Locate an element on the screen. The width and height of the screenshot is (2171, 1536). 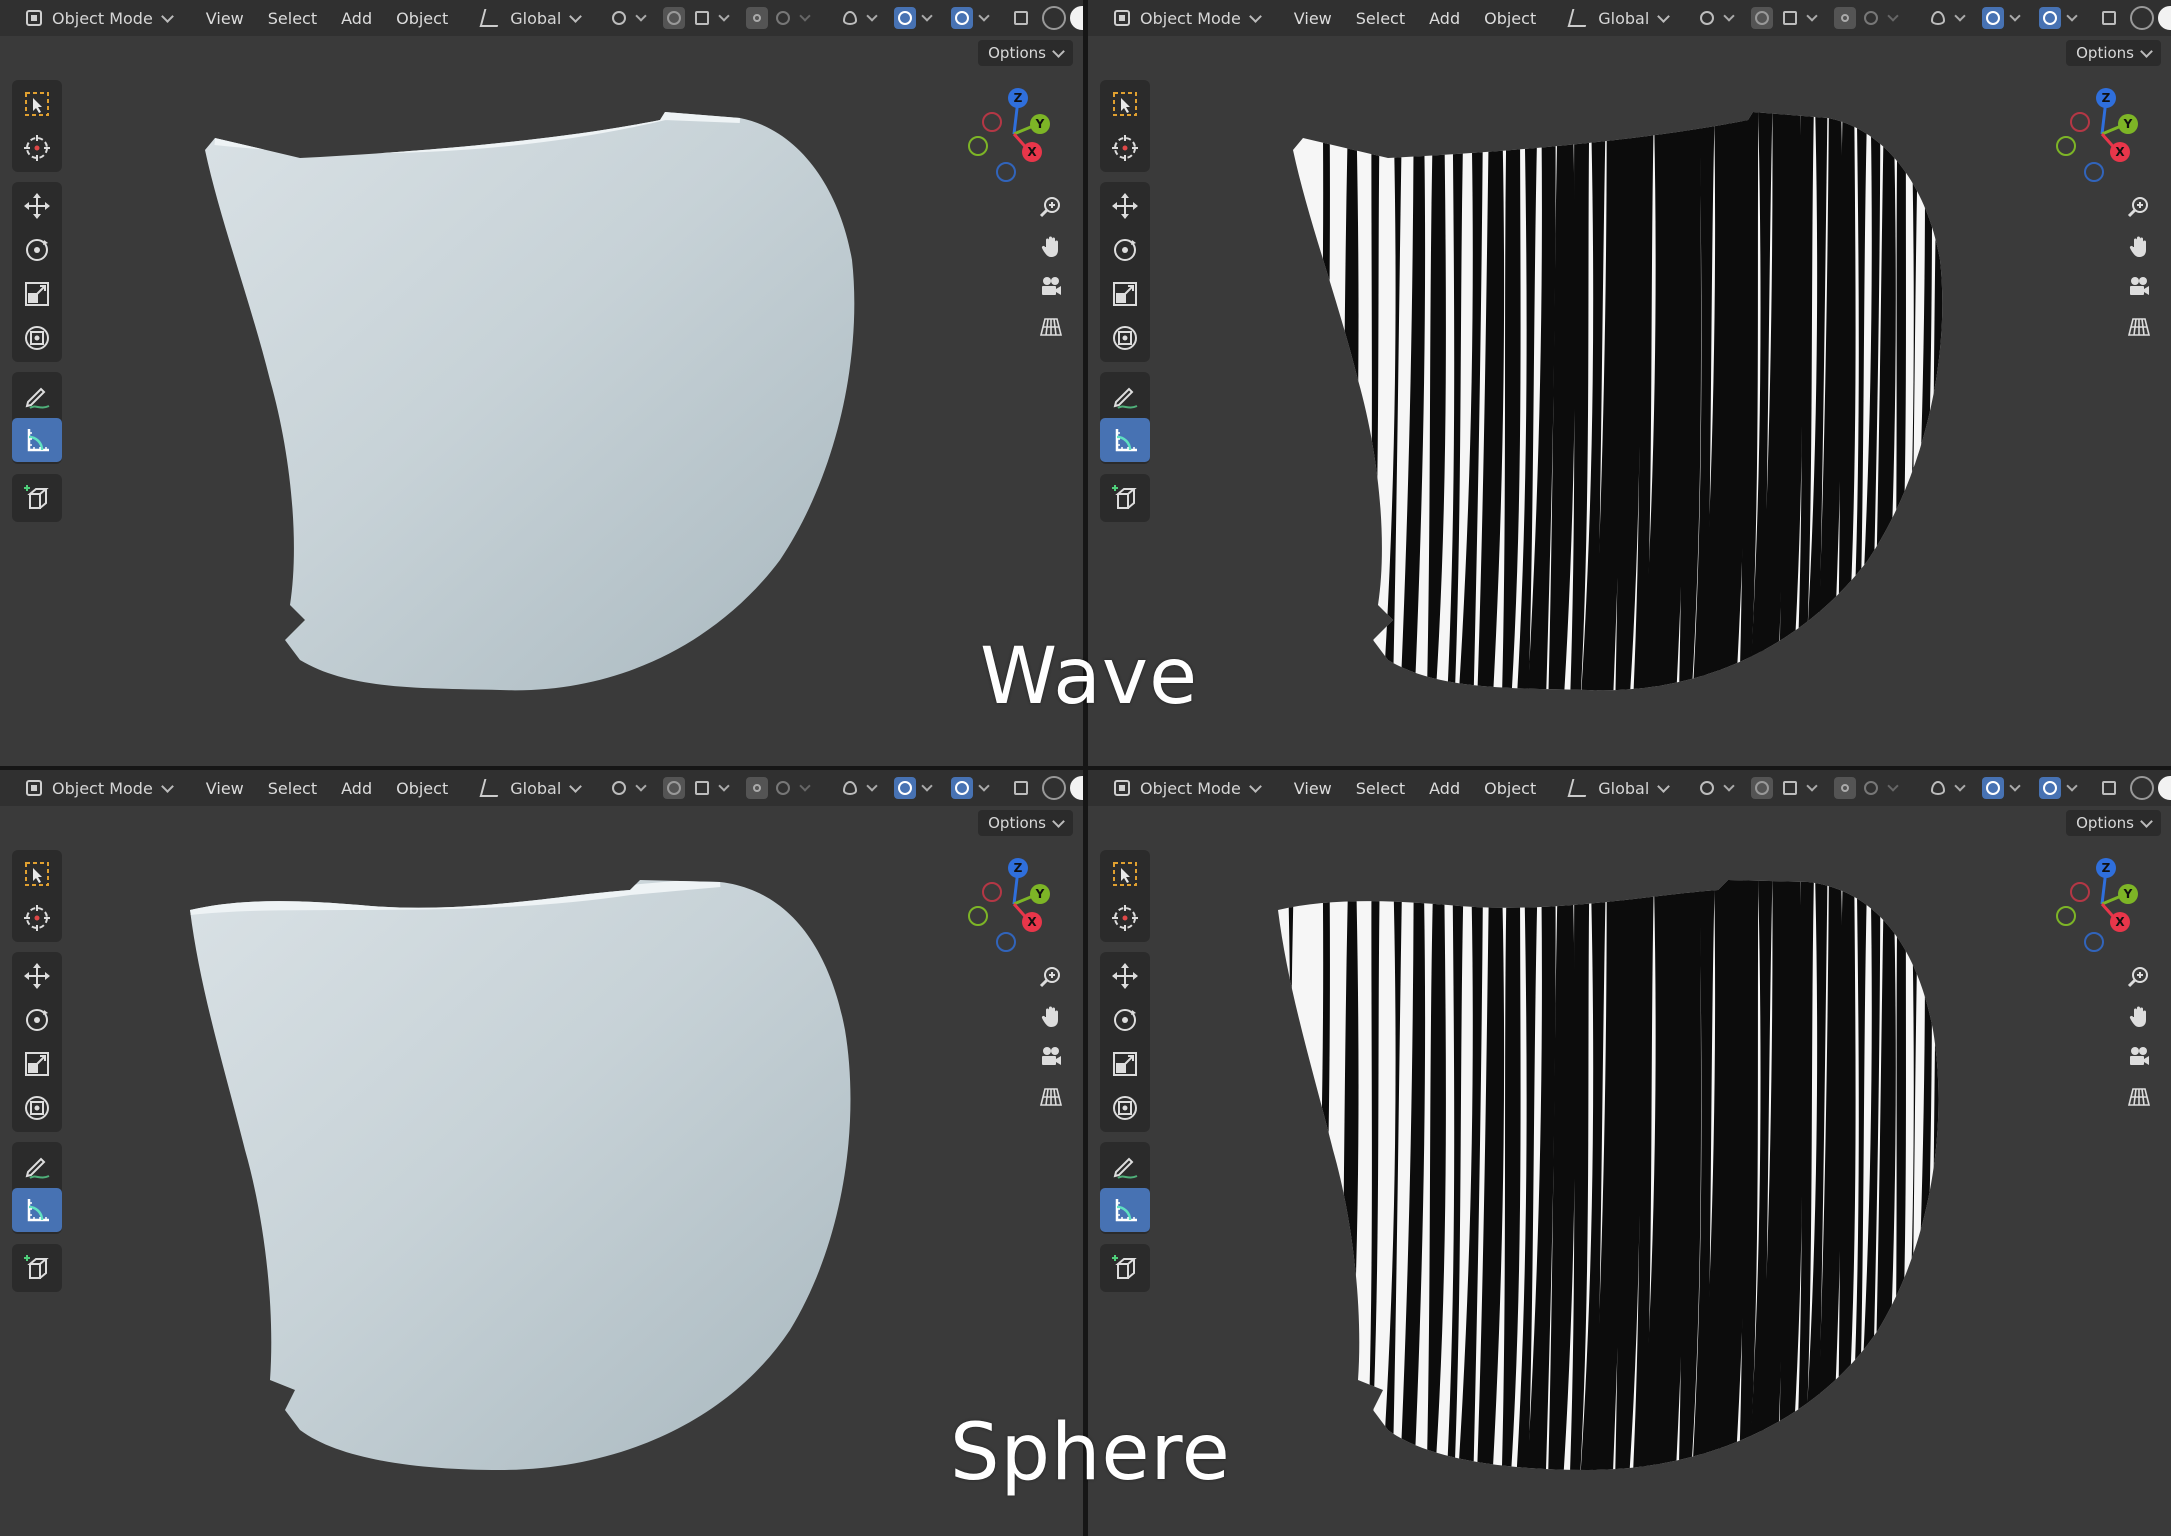
grid-icon is located at coordinates (1051, 1097).